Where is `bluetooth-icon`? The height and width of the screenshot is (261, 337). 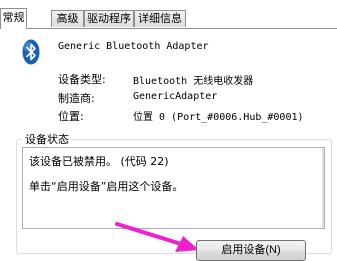
bluetooth-icon is located at coordinates (31, 52).